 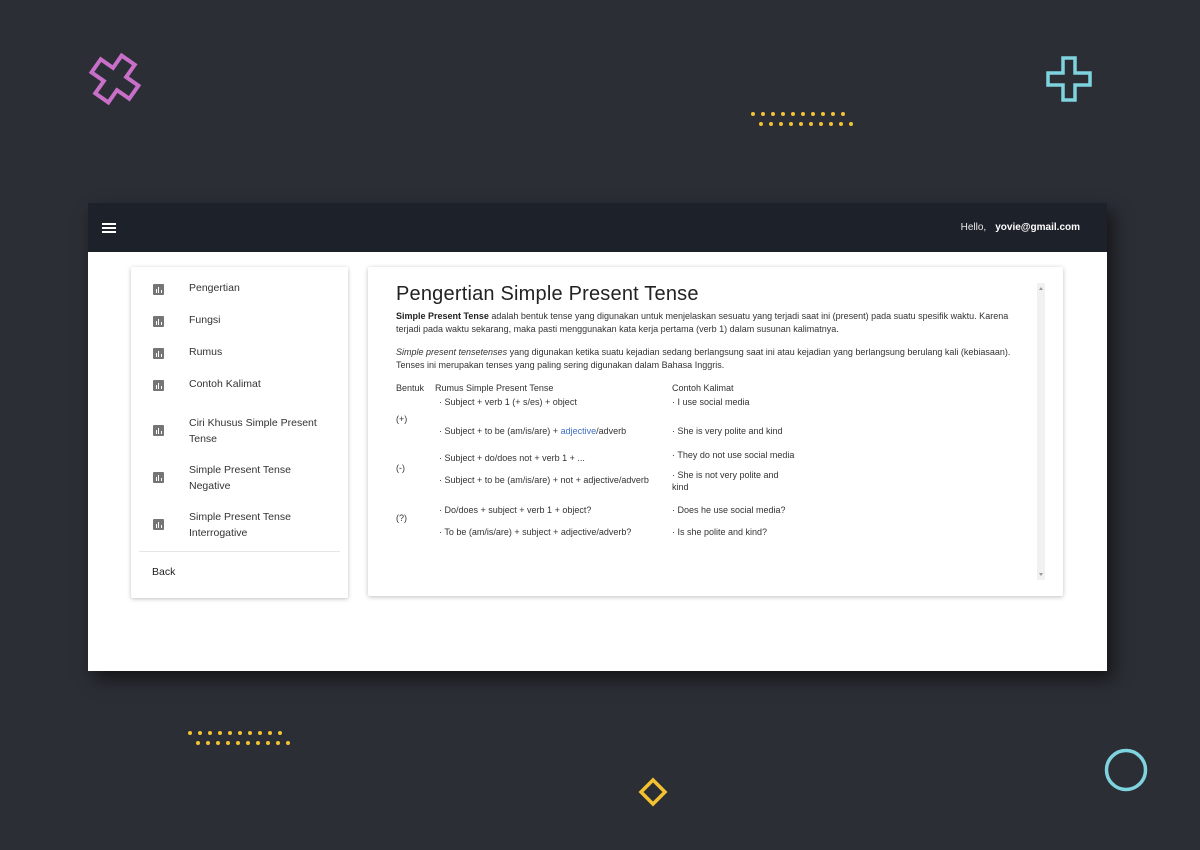 I want to click on sidebar-item-interrogative: Simple Present Tense Interrogative, so click(x=239, y=527).